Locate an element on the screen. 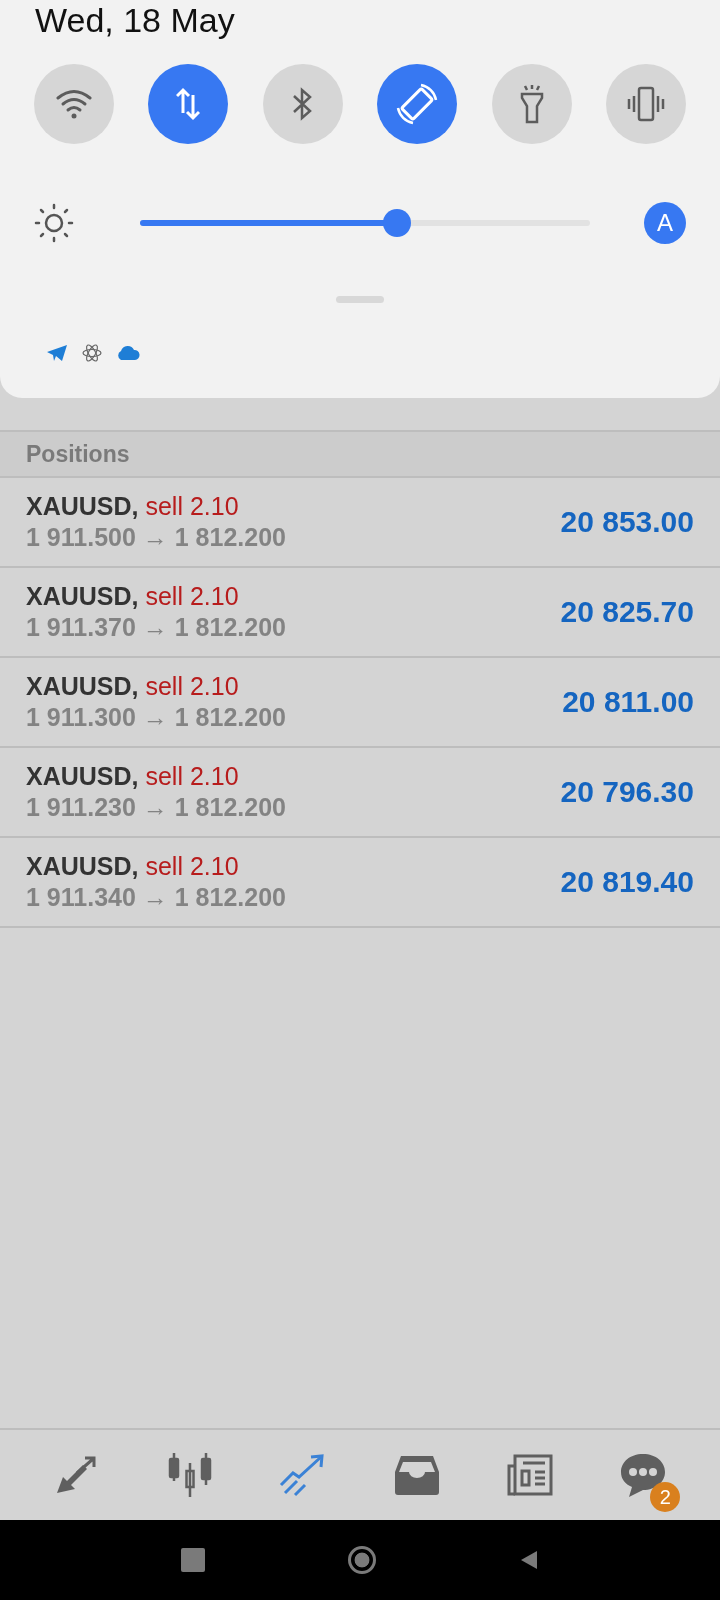 This screenshot has width=720, height=1600. cloud-icon is located at coordinates (128, 353).